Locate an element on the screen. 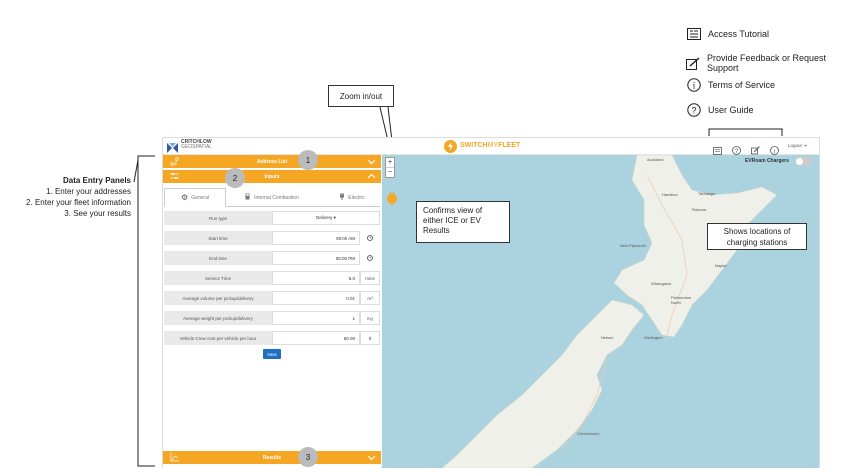 The height and width of the screenshot is (474, 850). tab-electric: Electric is located at coordinates (352, 197).